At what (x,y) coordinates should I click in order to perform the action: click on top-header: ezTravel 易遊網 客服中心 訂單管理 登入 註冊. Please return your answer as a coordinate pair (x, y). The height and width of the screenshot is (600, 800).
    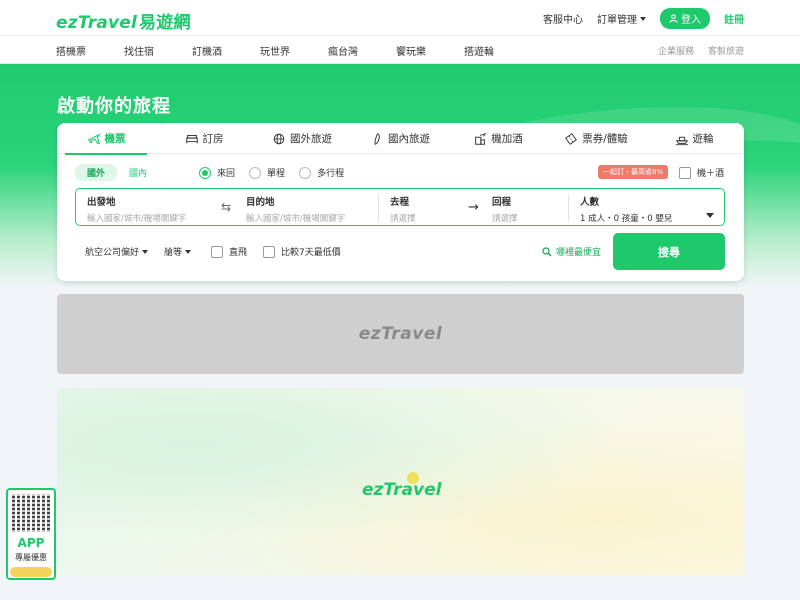
    Looking at the image, I should click on (400, 18).